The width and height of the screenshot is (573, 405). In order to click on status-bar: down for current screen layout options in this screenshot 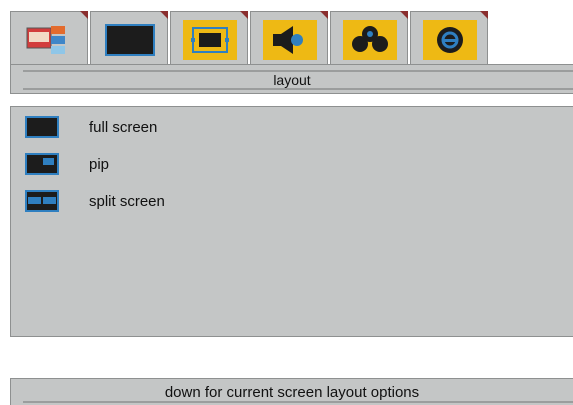, I will do `click(291, 391)`.